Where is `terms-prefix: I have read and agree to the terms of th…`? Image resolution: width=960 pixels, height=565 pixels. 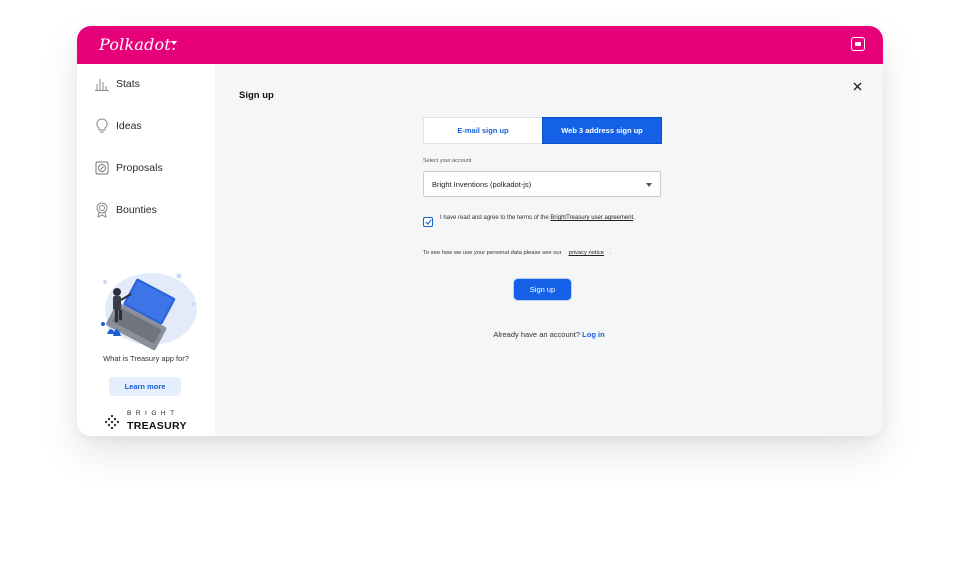
terms-prefix: I have read and agree to the terms of th… is located at coordinates (494, 218).